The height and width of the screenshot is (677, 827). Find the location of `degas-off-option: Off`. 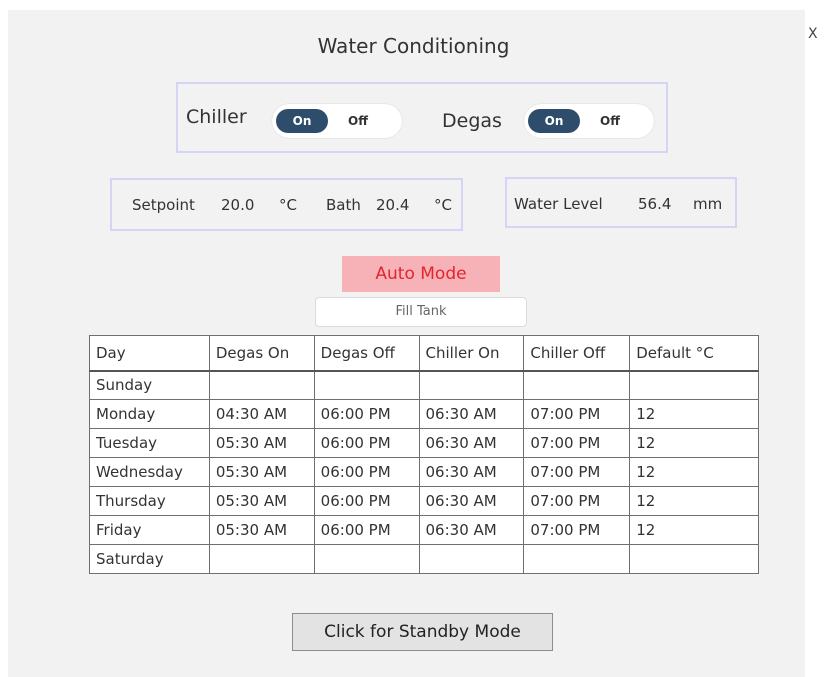

degas-off-option: Off is located at coordinates (610, 121).